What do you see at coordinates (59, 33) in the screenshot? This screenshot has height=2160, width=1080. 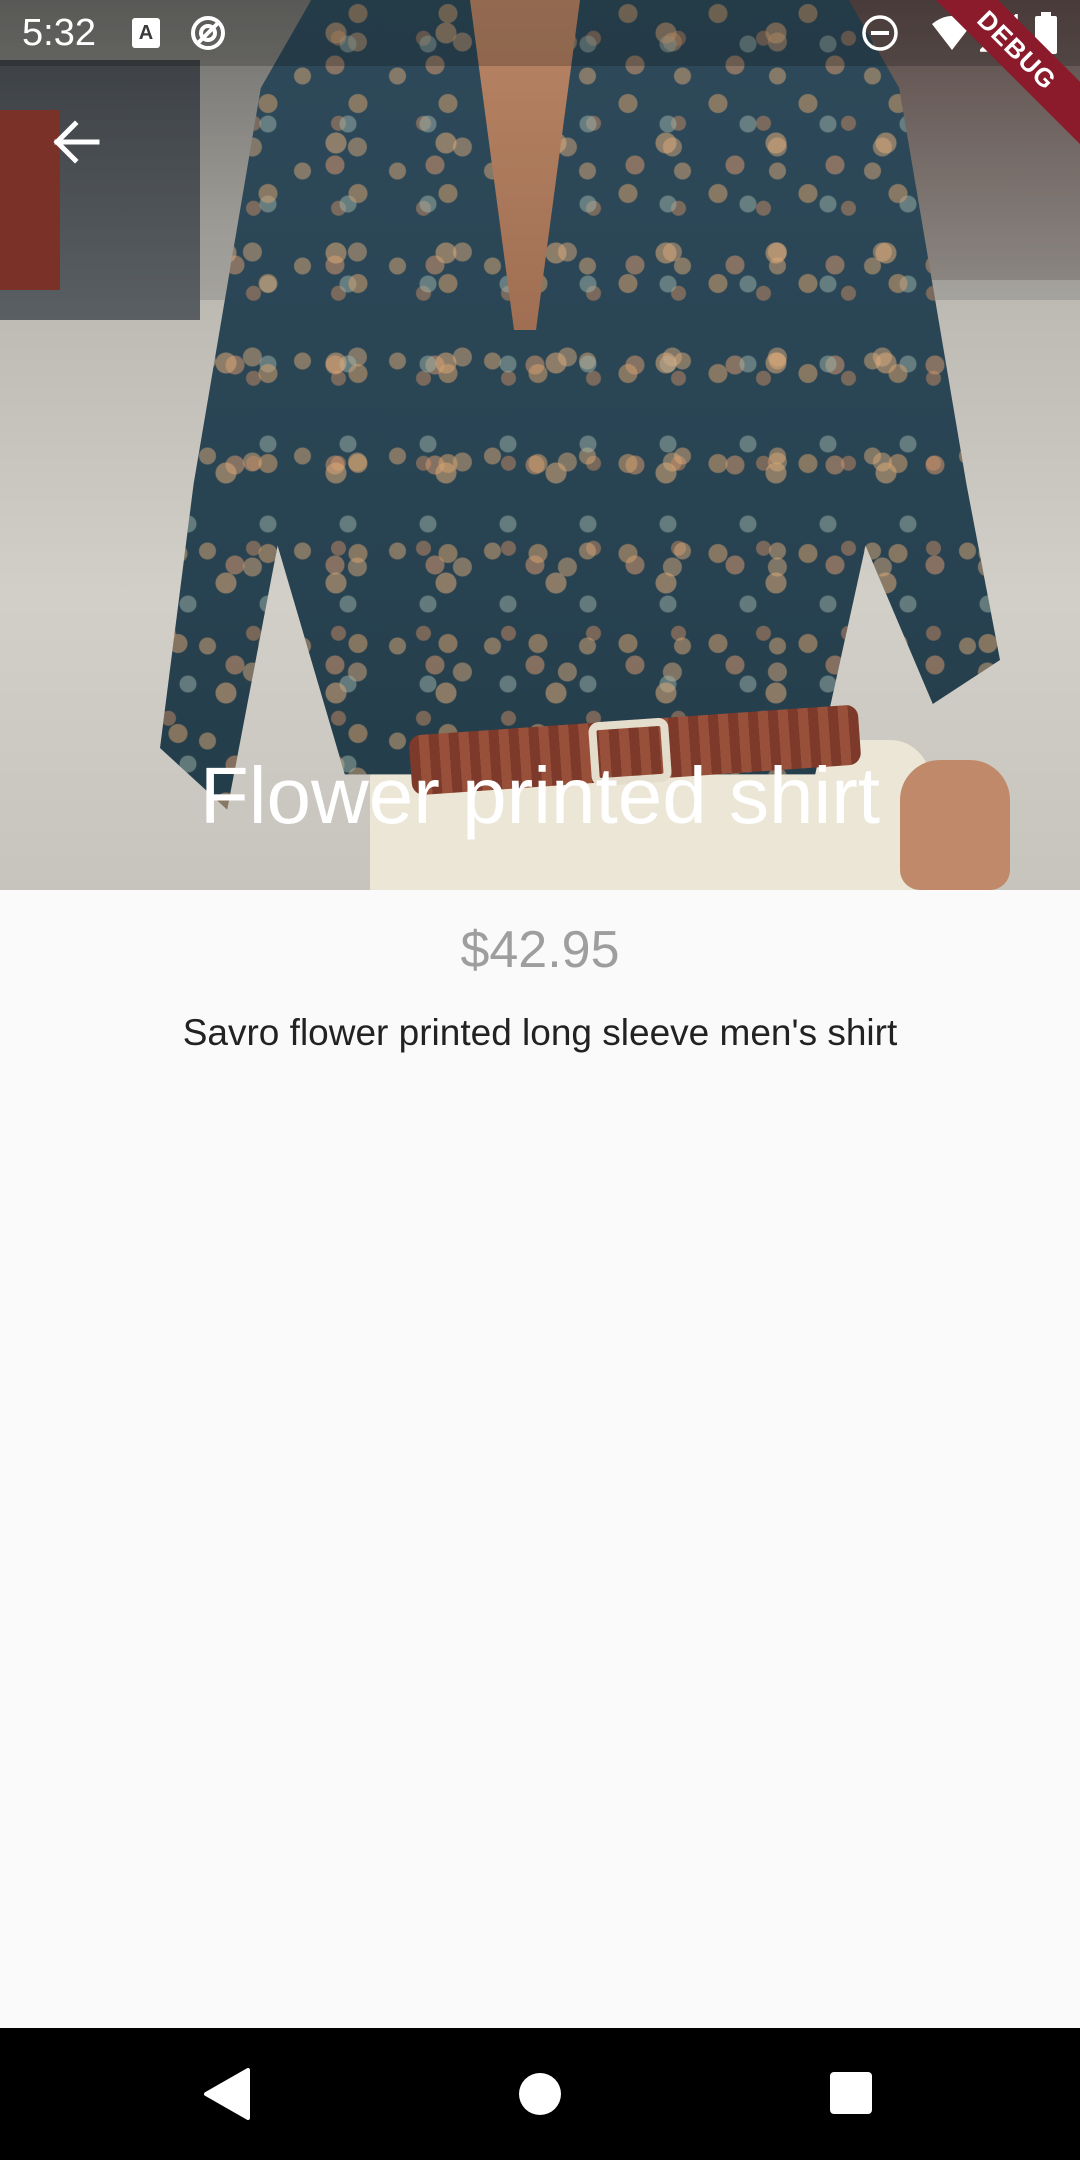 I see `status-time: 5:32` at bounding box center [59, 33].